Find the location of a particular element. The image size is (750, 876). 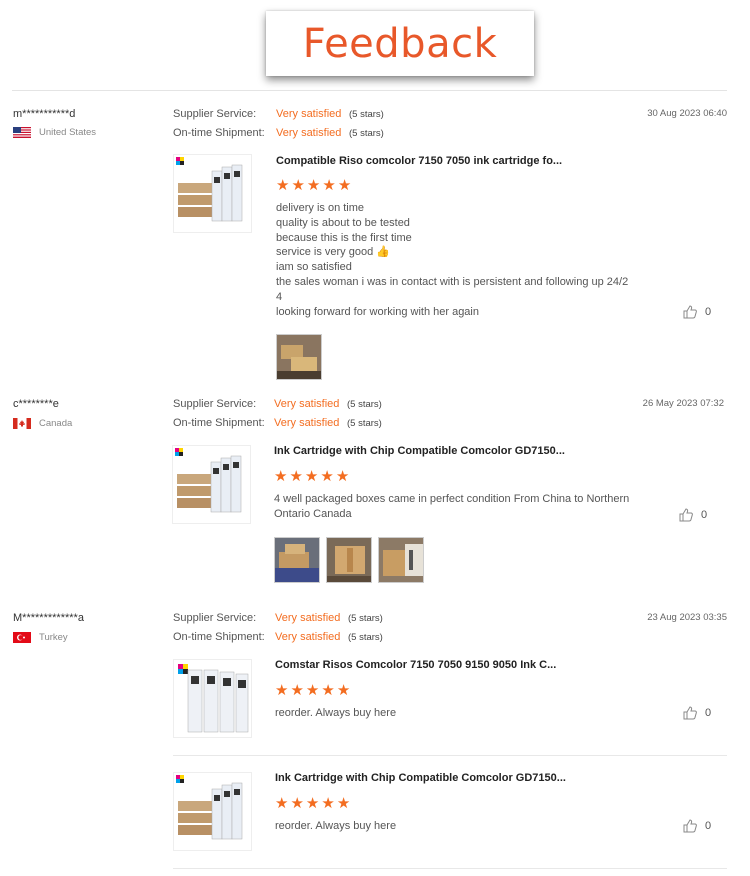

review-line: quality is about to be tested is located at coordinates (343, 222).